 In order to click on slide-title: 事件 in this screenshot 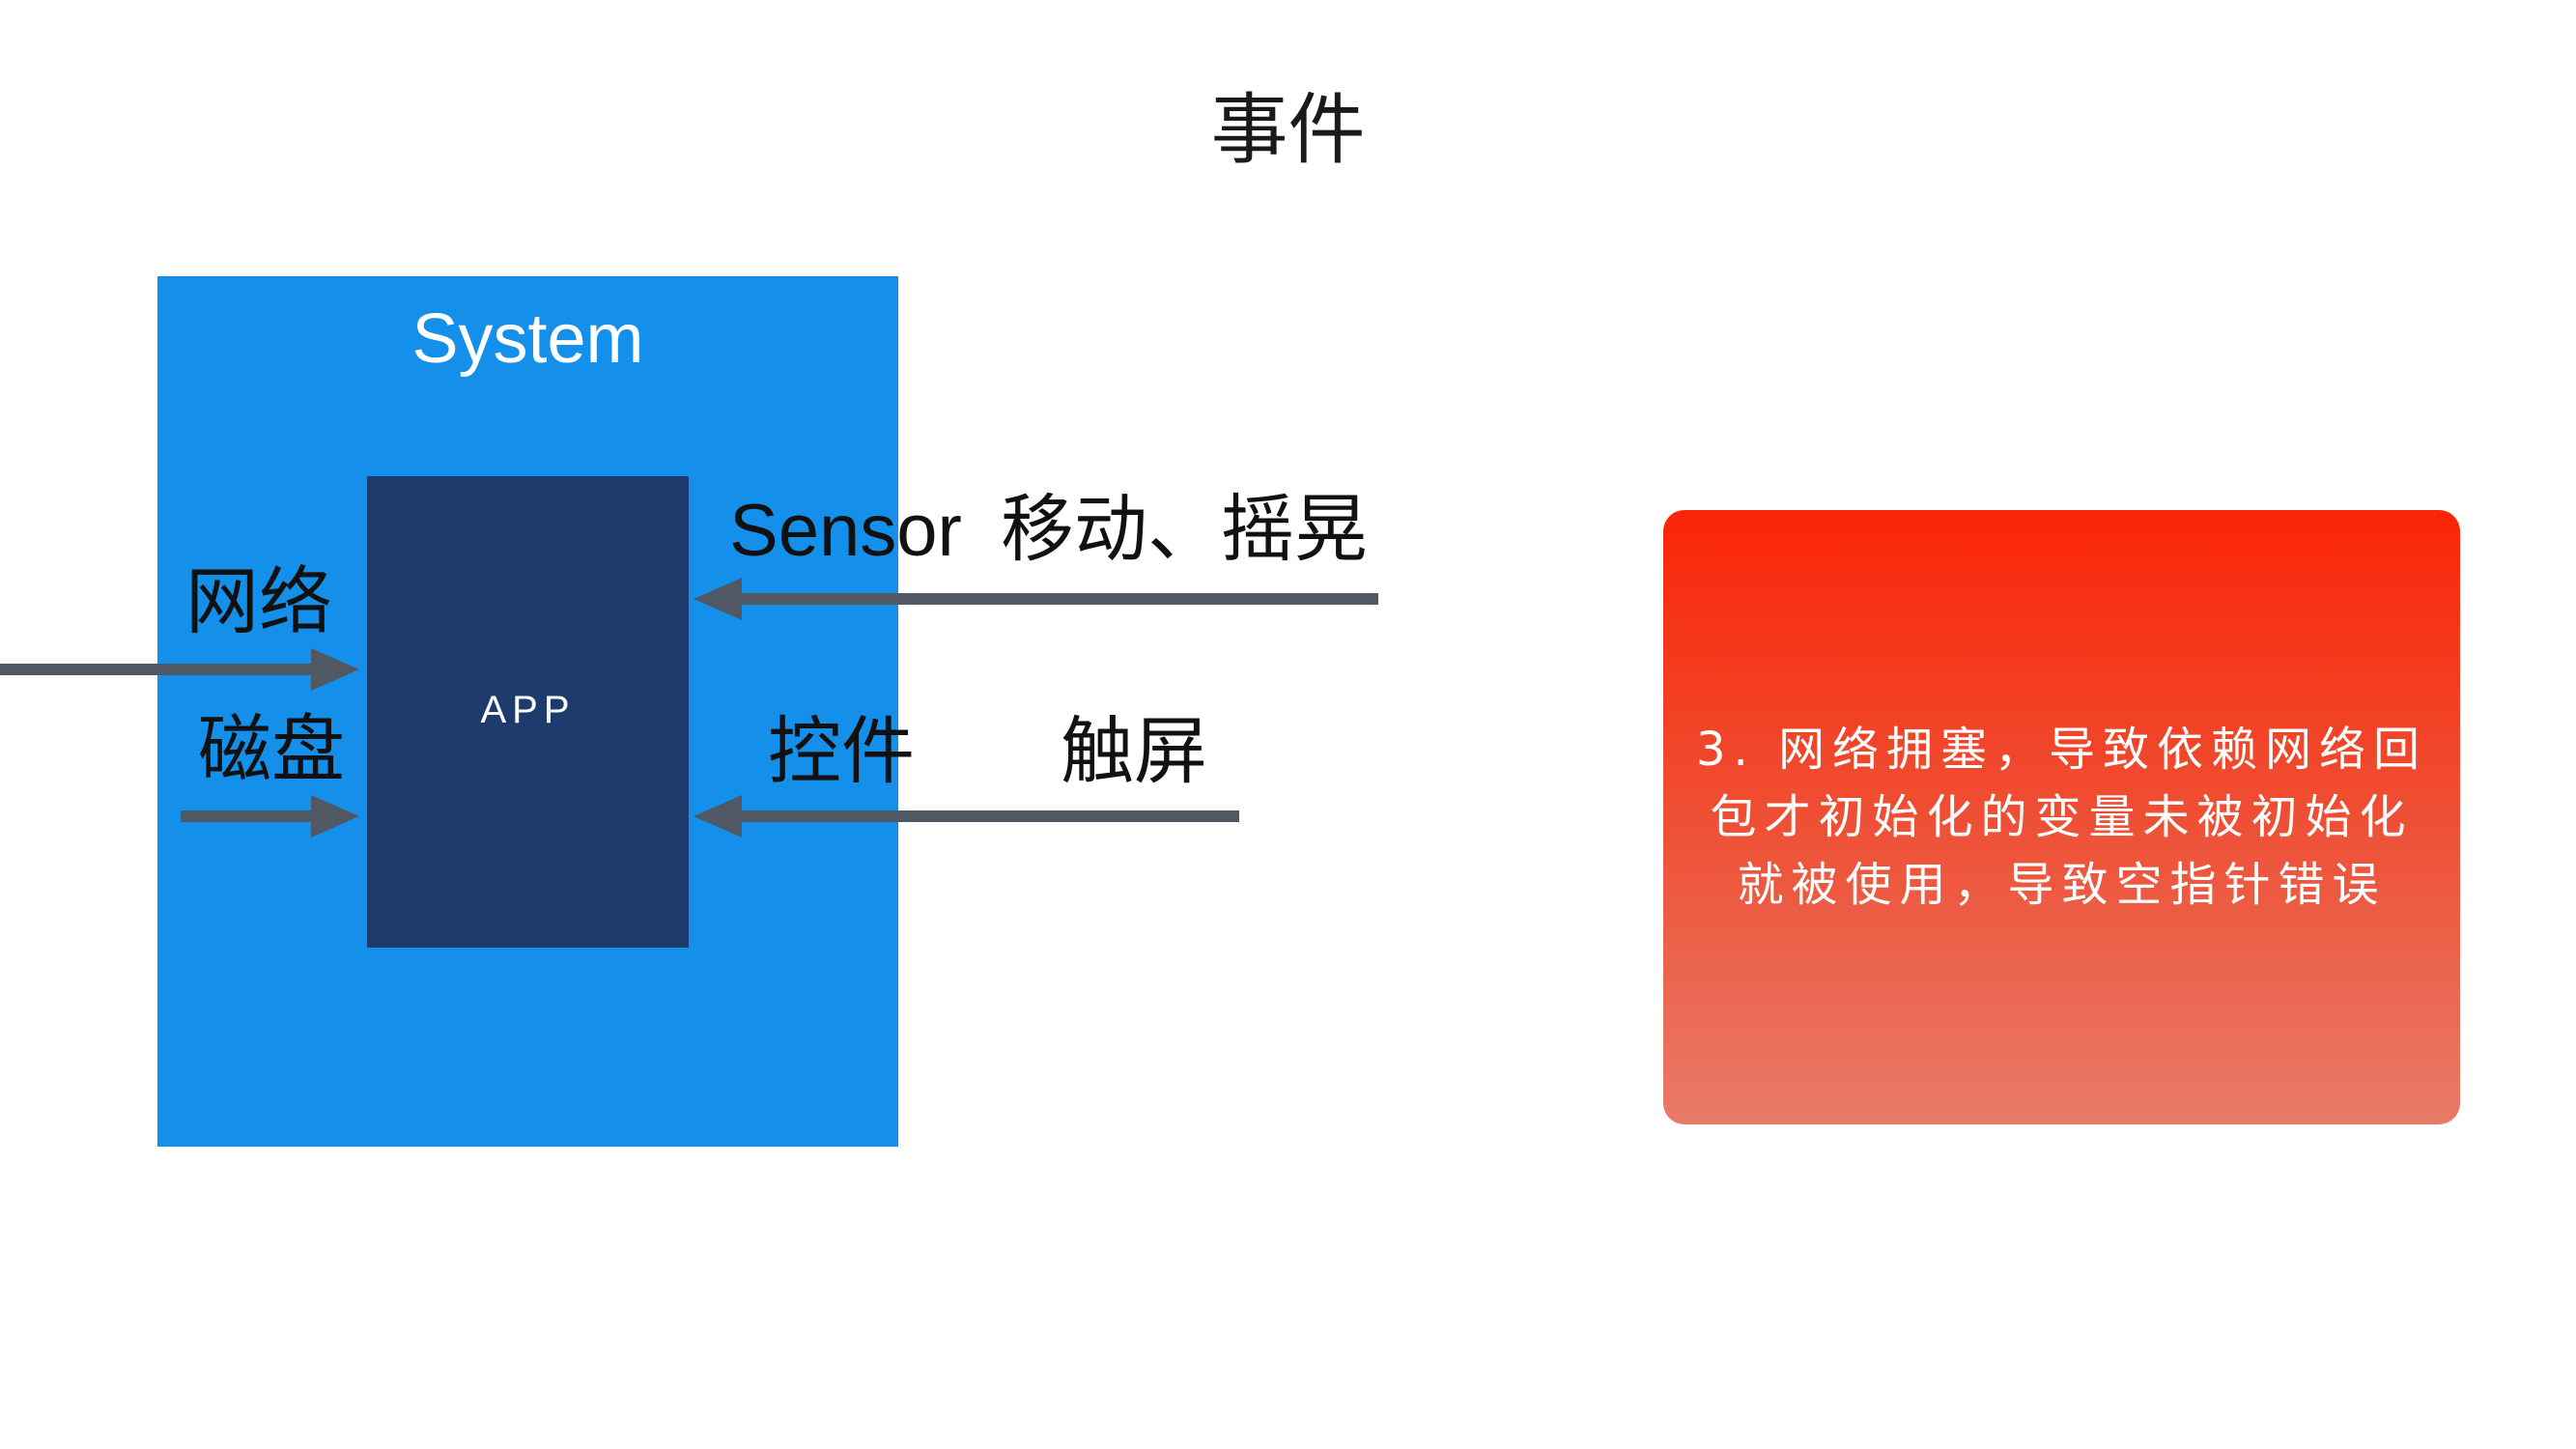, I will do `click(1288, 130)`.